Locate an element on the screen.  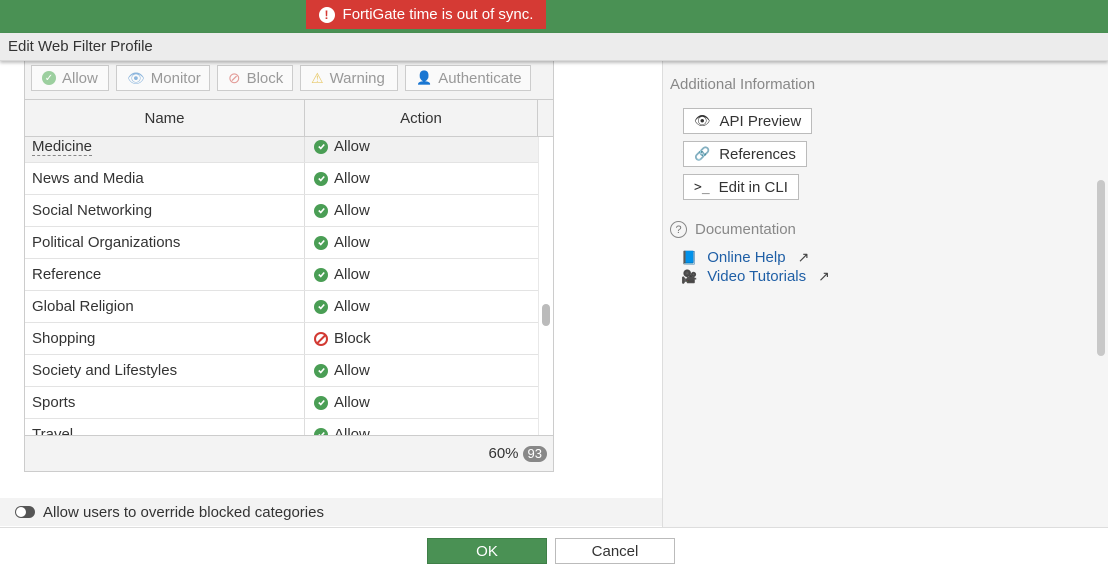
warning-icon: ⚠ is located at coordinates (317, 77).